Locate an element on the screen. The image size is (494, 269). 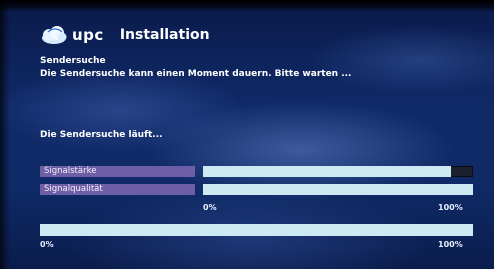
brand-name: upc is located at coordinates (88, 35).